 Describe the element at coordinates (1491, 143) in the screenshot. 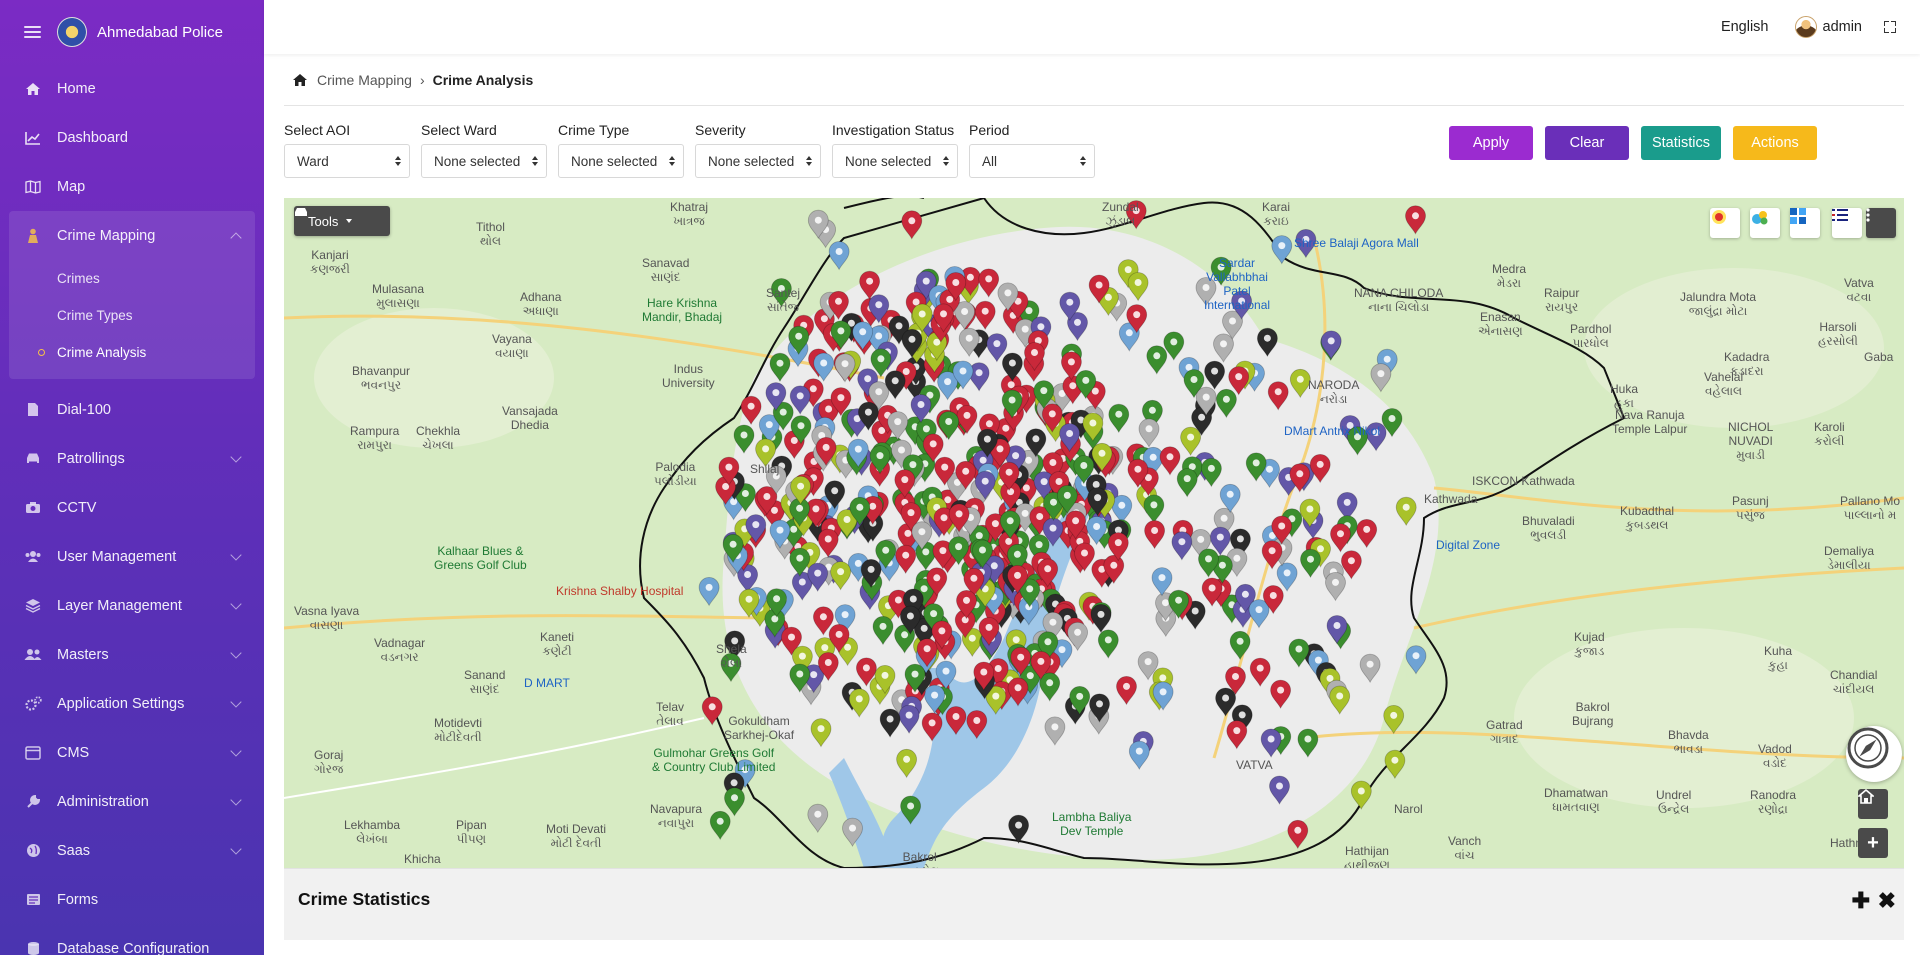

I see `apply-button: Apply` at that location.